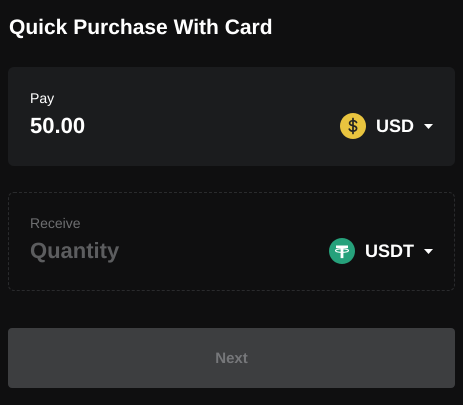 Image resolution: width=463 pixels, height=405 pixels. Describe the element at coordinates (56, 223) in the screenshot. I see `field-label: Receive` at that location.